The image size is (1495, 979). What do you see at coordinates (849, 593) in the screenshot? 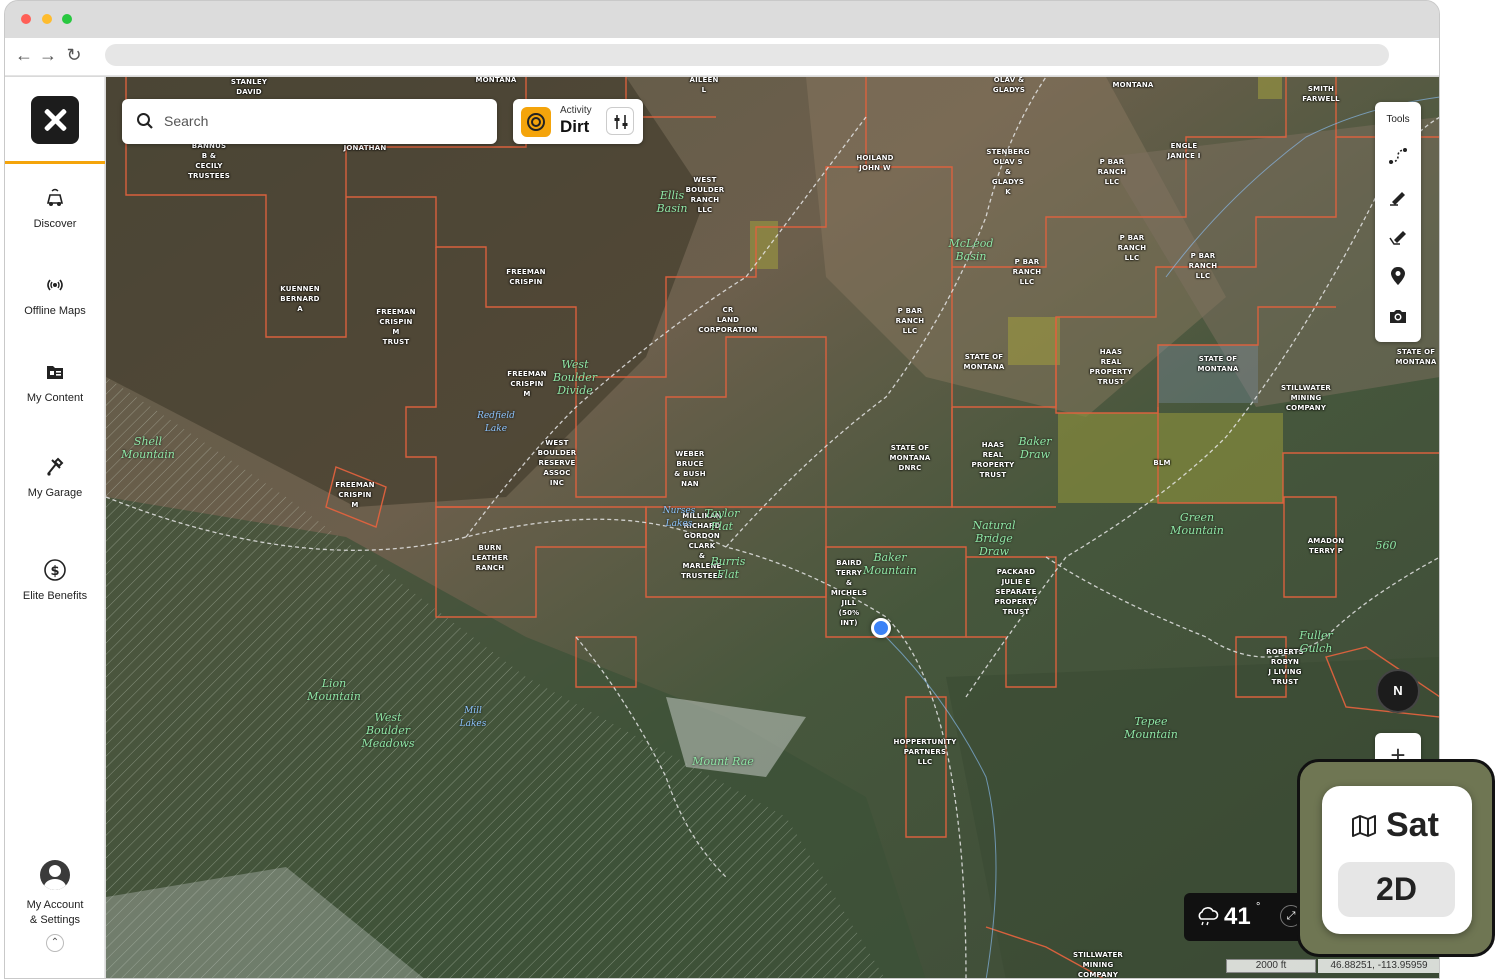
I see `parcel-label: BAIRD TERRY & MICHELS JILL (50% INT)` at bounding box center [849, 593].